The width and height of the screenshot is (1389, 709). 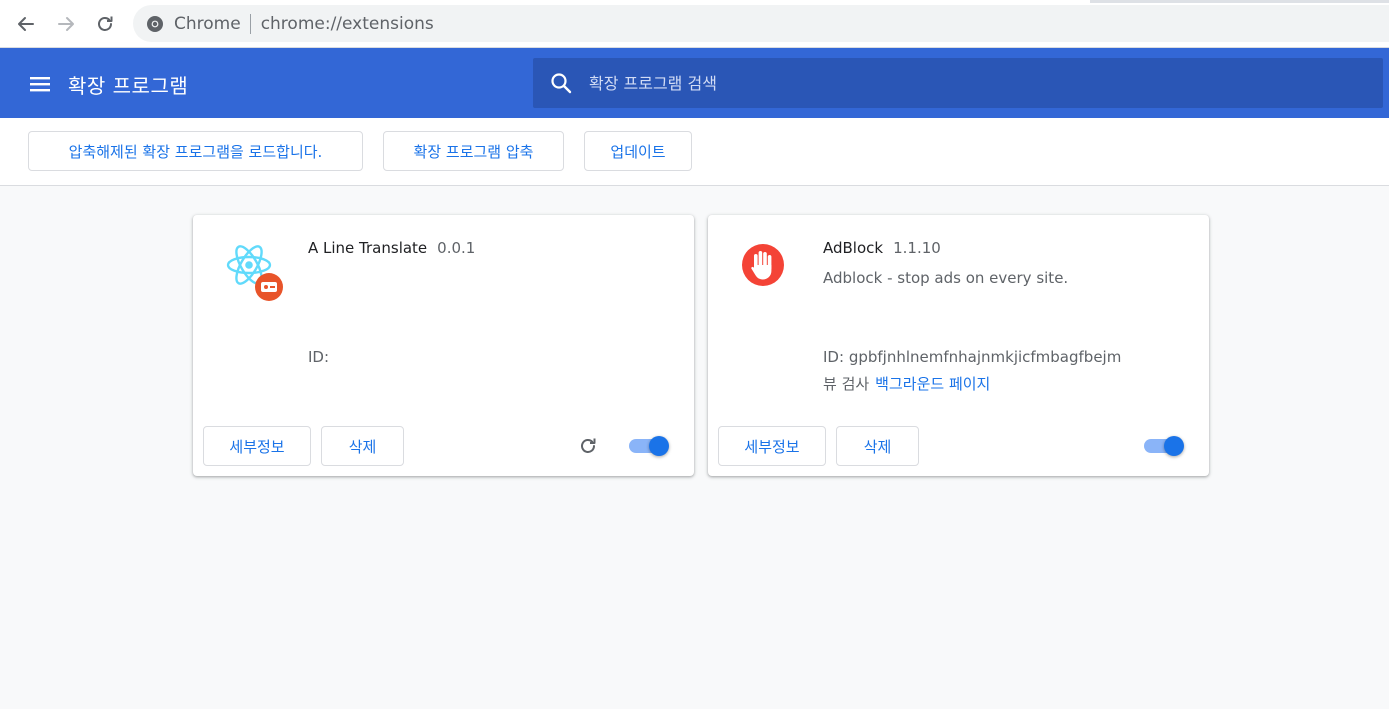 What do you see at coordinates (195, 151) in the screenshot?
I see `load-unpacked-button: 압축해제된 확장 프로그램을 로드합니다.` at bounding box center [195, 151].